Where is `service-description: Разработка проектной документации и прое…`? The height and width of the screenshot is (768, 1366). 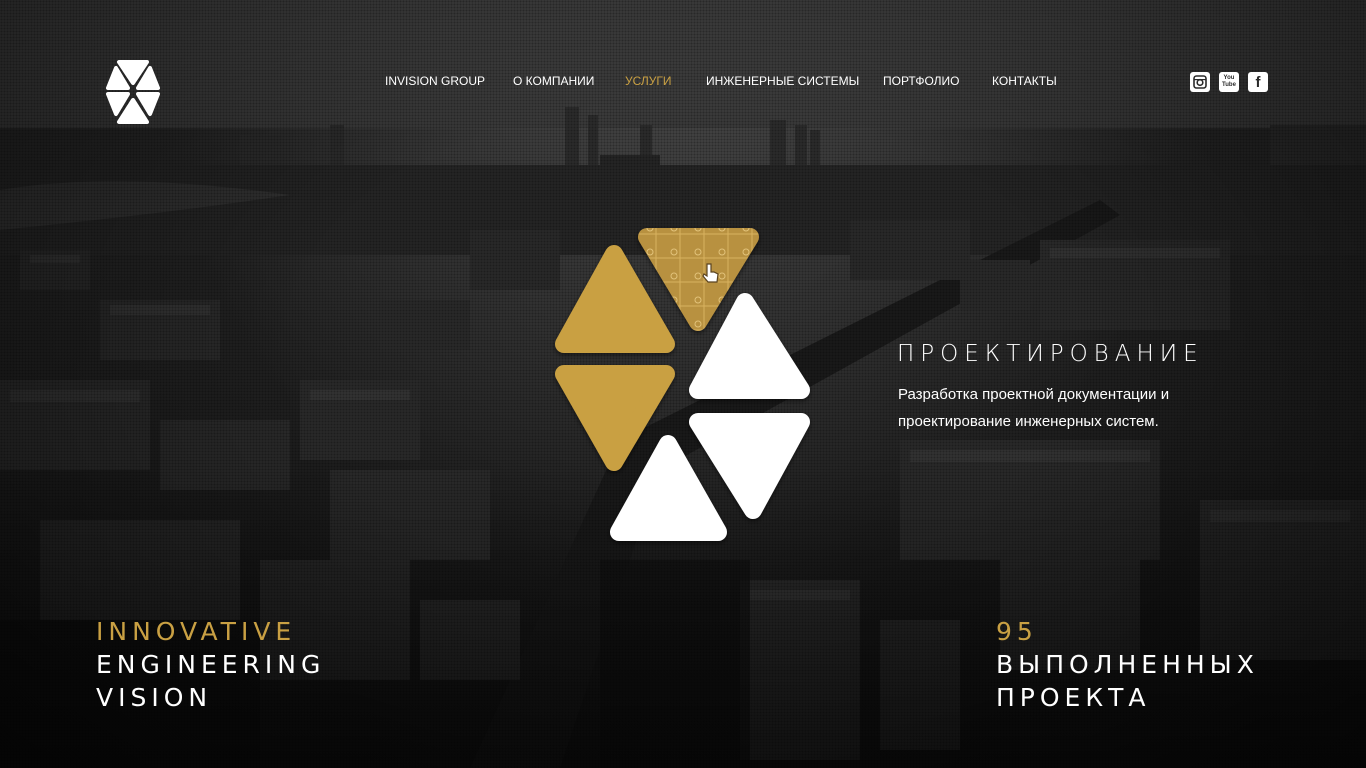
service-description: Разработка проектной документации и прое… is located at coordinates (1048, 408).